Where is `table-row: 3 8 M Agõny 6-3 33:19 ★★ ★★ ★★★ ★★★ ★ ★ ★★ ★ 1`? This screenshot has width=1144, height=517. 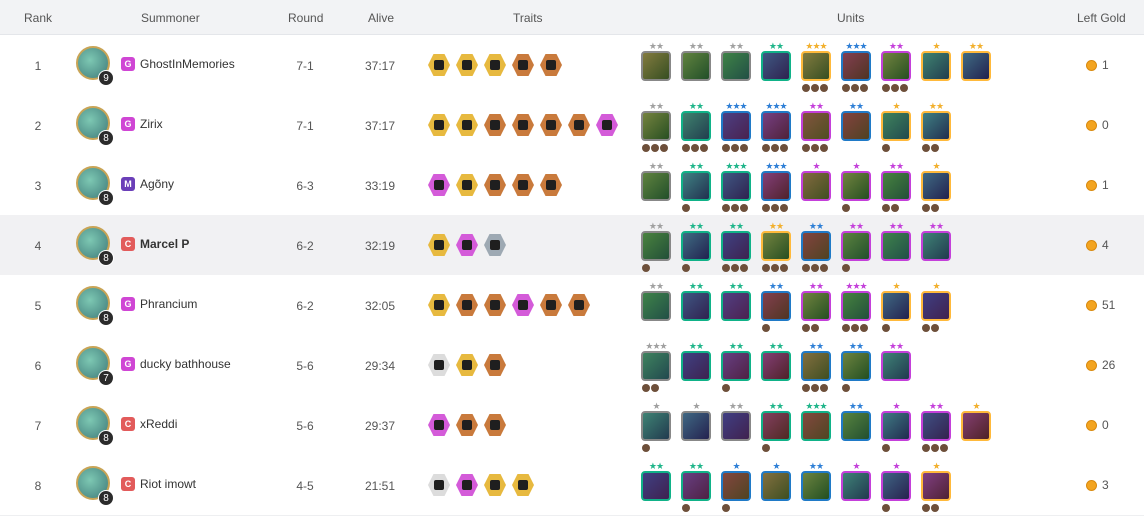 table-row: 3 8 M Agõny 6-3 33:19 ★★ ★★ ★★★ ★★★ ★ ★ ★★ ★ 1 is located at coordinates (572, 185).